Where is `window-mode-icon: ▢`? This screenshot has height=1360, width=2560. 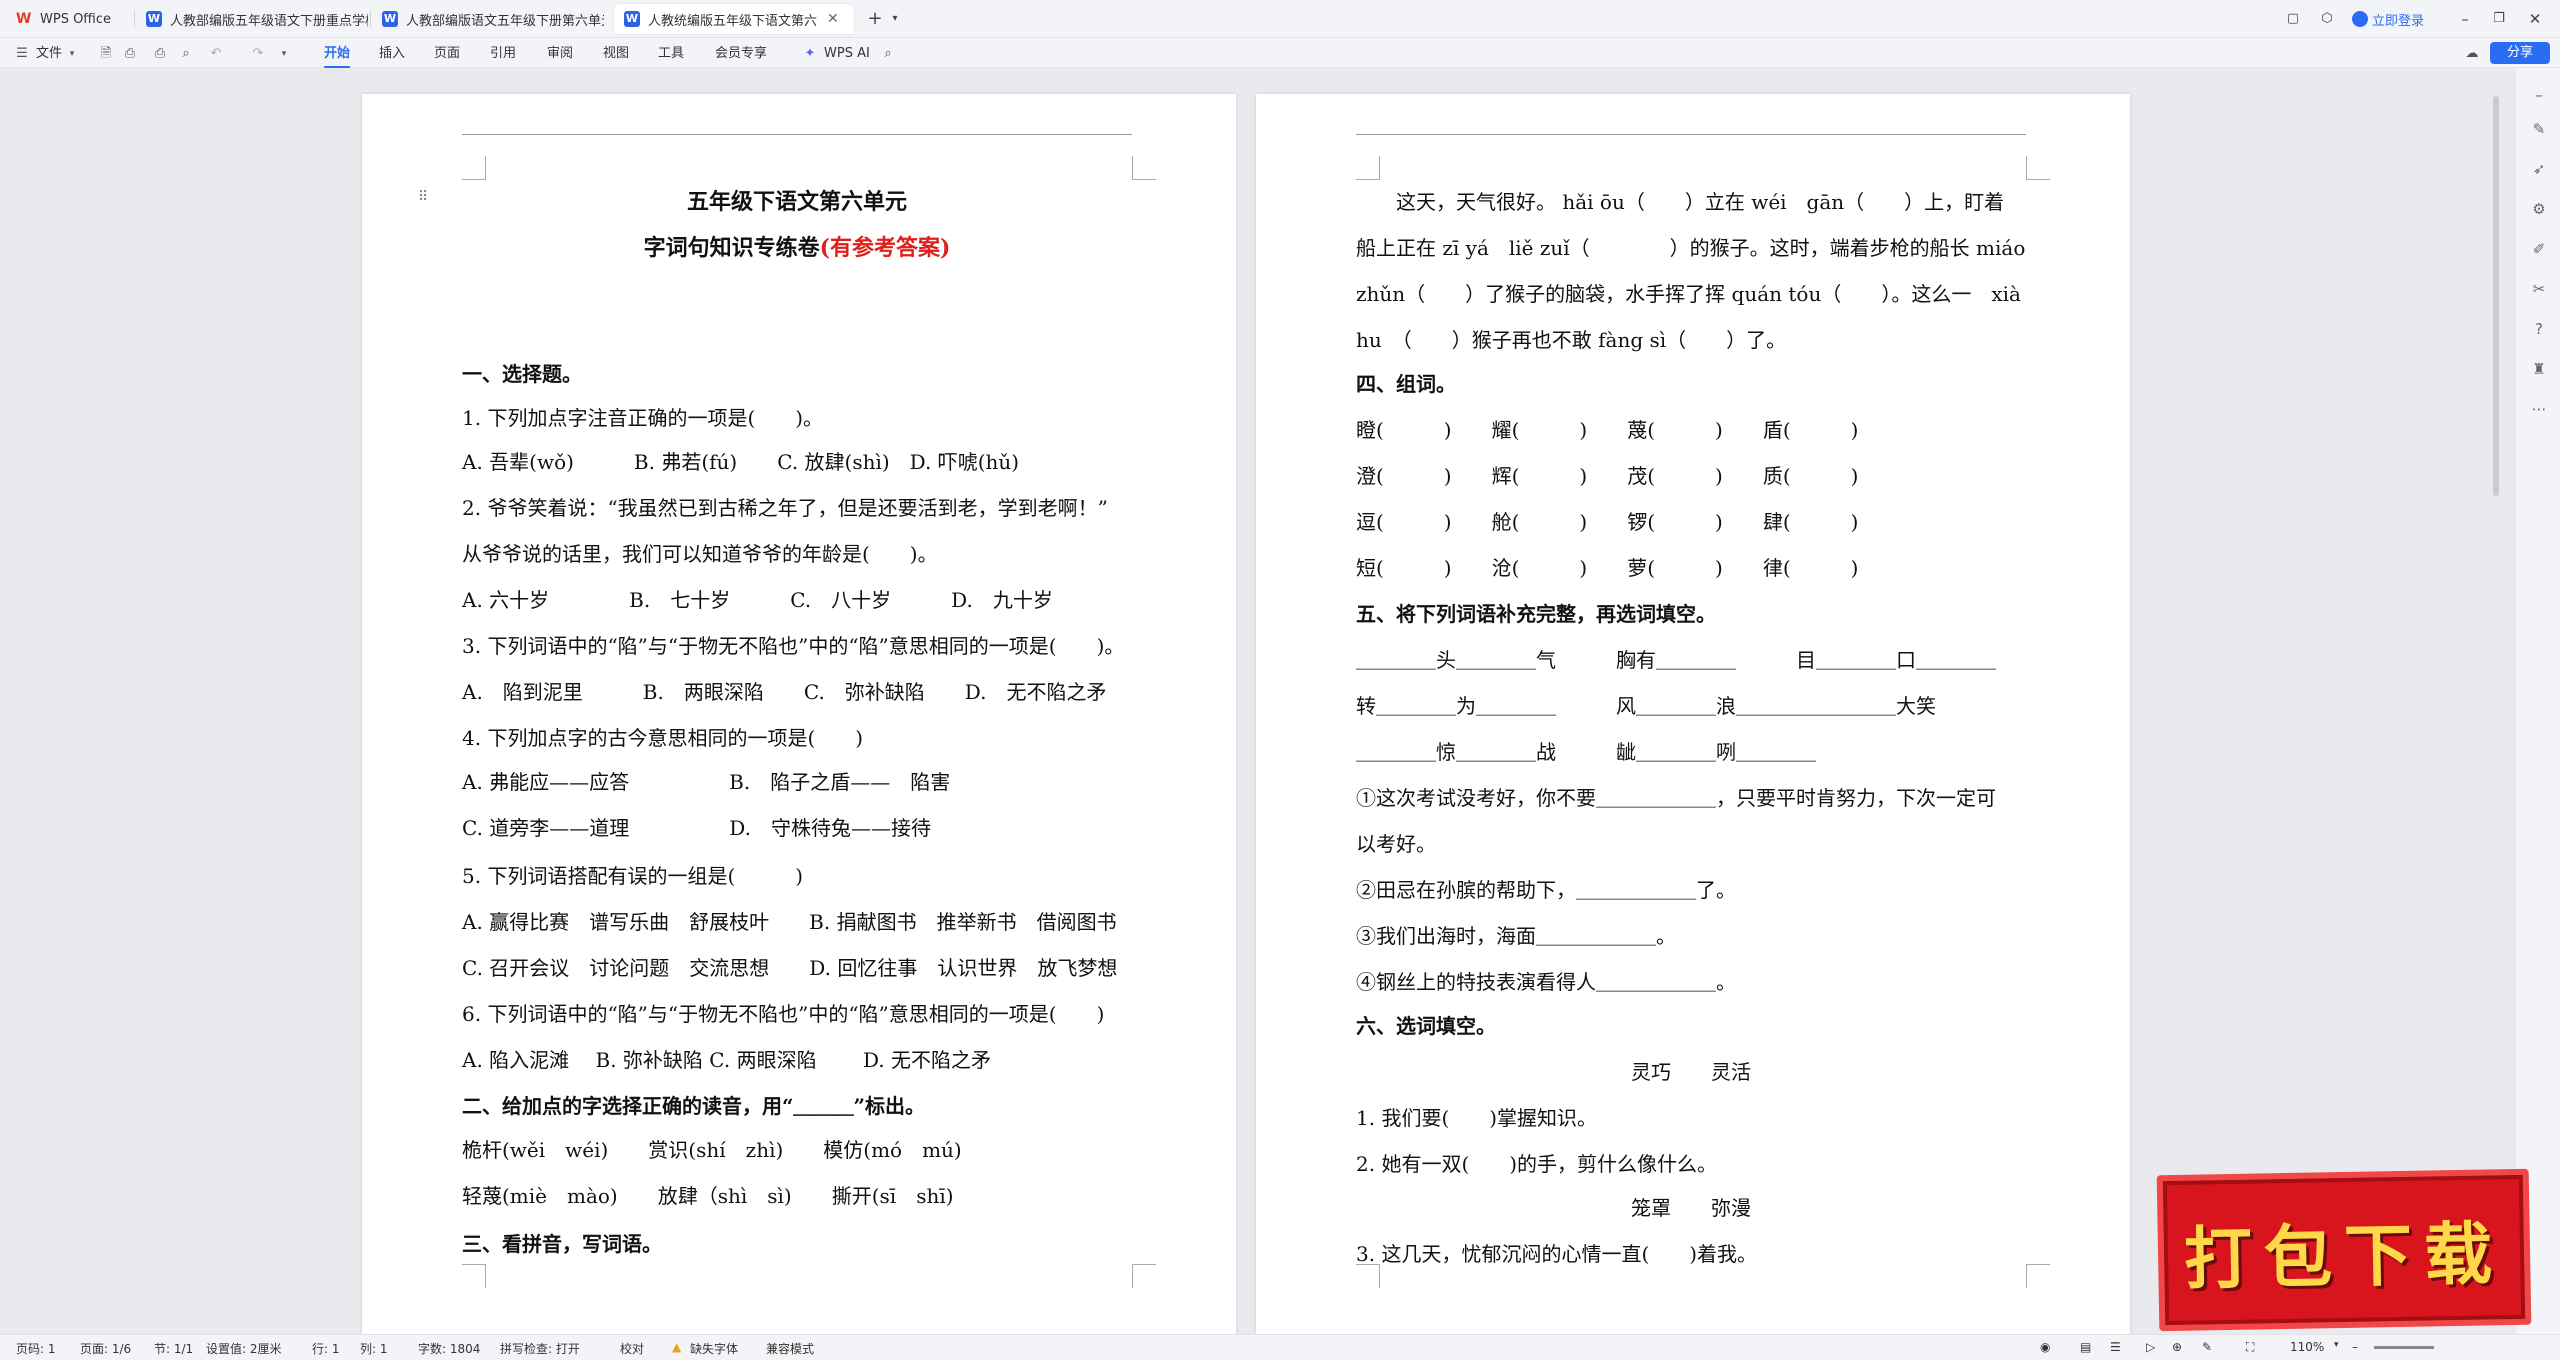
window-mode-icon: ▢ is located at coordinates (2293, 19).